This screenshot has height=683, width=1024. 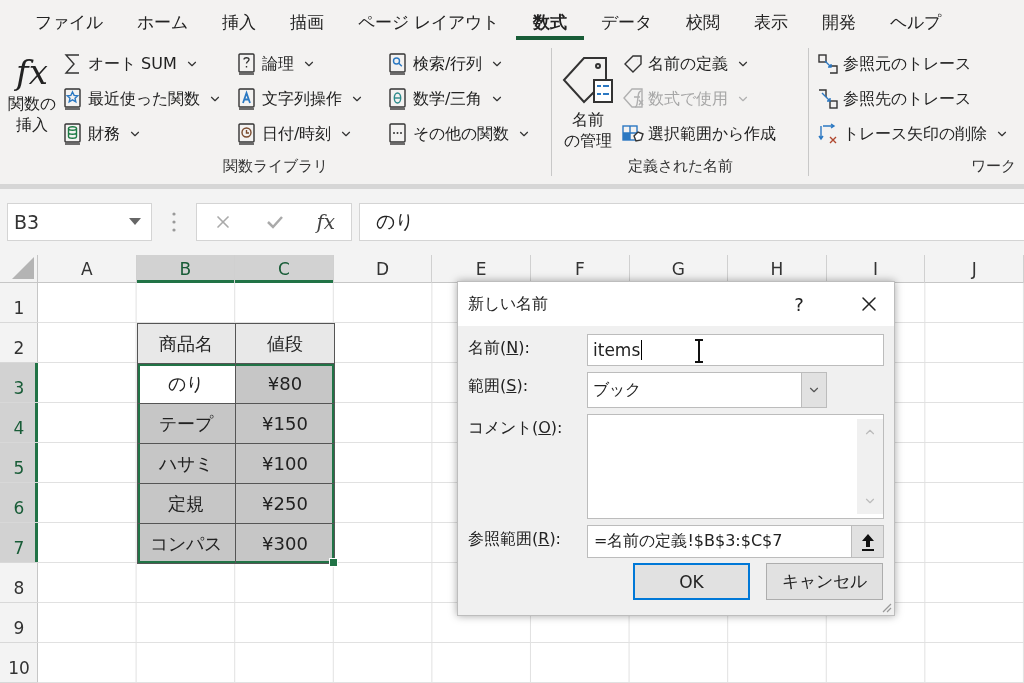 I want to click on ribbon-tab: ヘルプ, so click(x=916, y=22).